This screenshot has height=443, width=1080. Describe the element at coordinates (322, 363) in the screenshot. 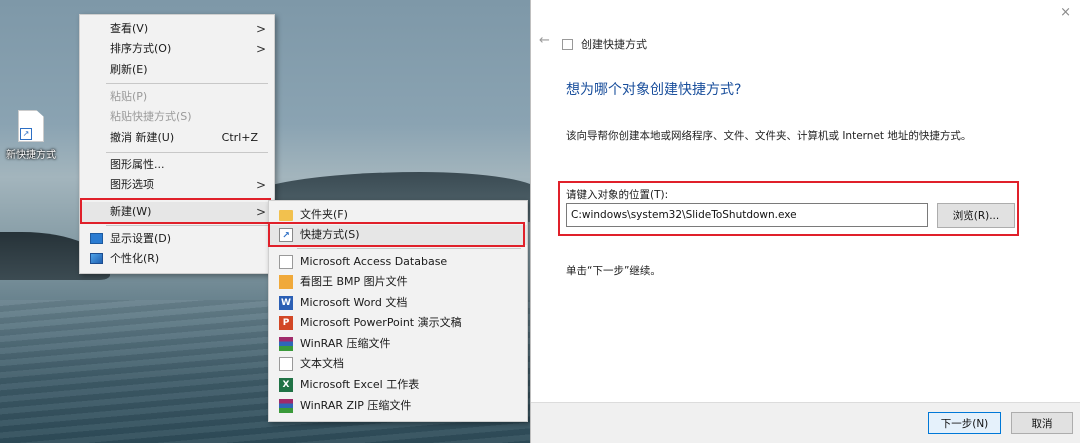

I see `submenu-item-label: 文本文档` at that location.